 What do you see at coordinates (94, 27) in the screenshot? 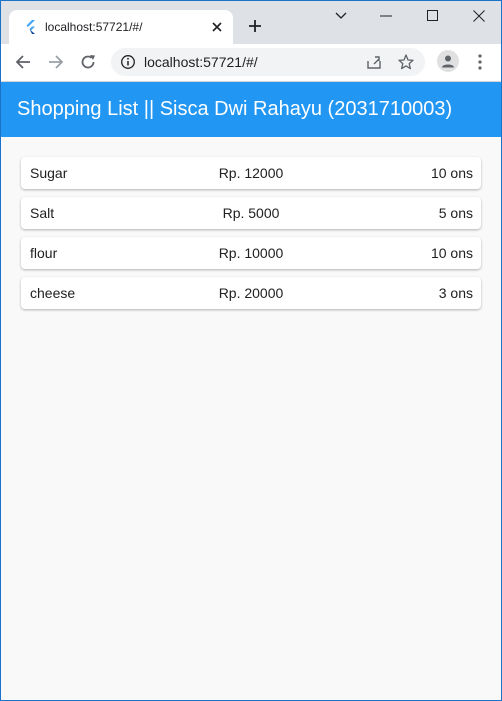
I see `tab-title: localhost:57721/#/` at bounding box center [94, 27].